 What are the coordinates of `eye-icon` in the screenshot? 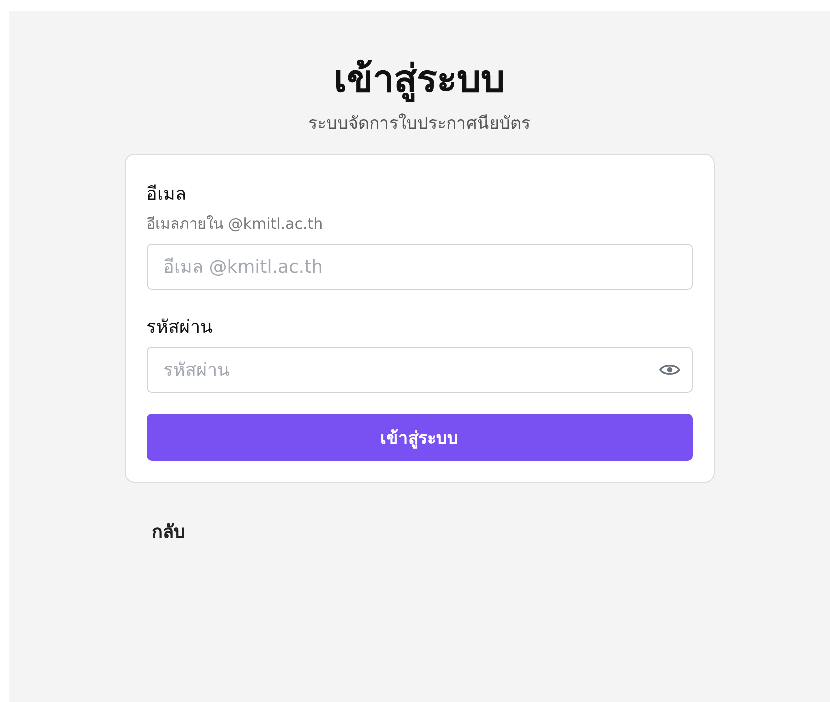 It's located at (669, 370).